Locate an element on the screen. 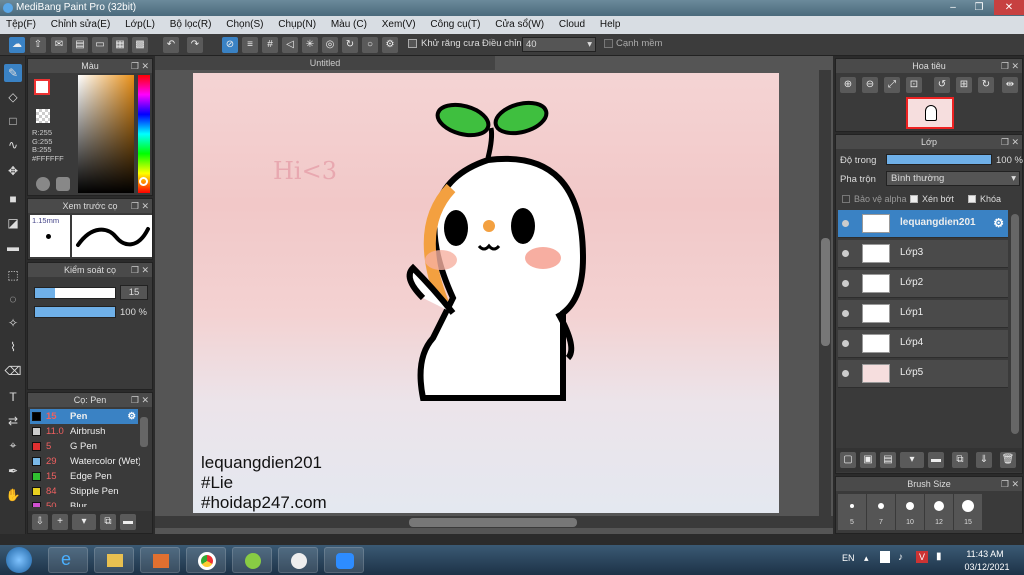  taskbar-ie-icon: e is located at coordinates (68, 560).